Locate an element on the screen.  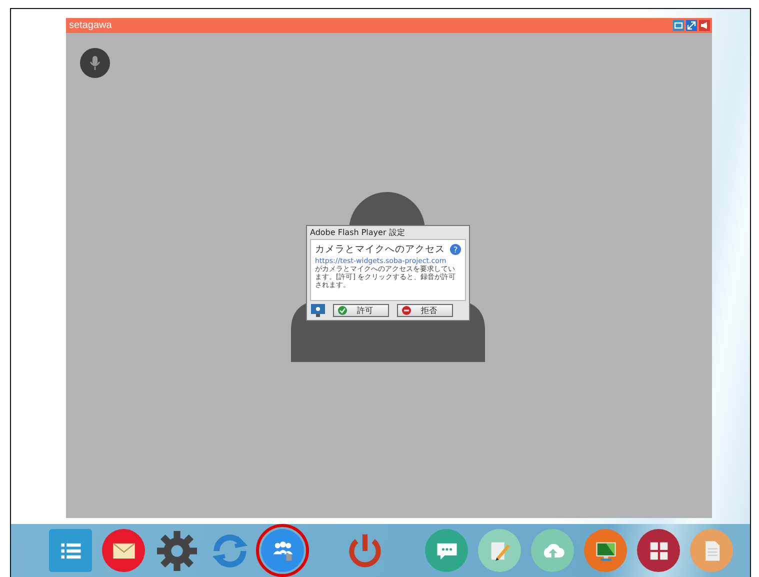
monitor-icon is located at coordinates (318, 310).